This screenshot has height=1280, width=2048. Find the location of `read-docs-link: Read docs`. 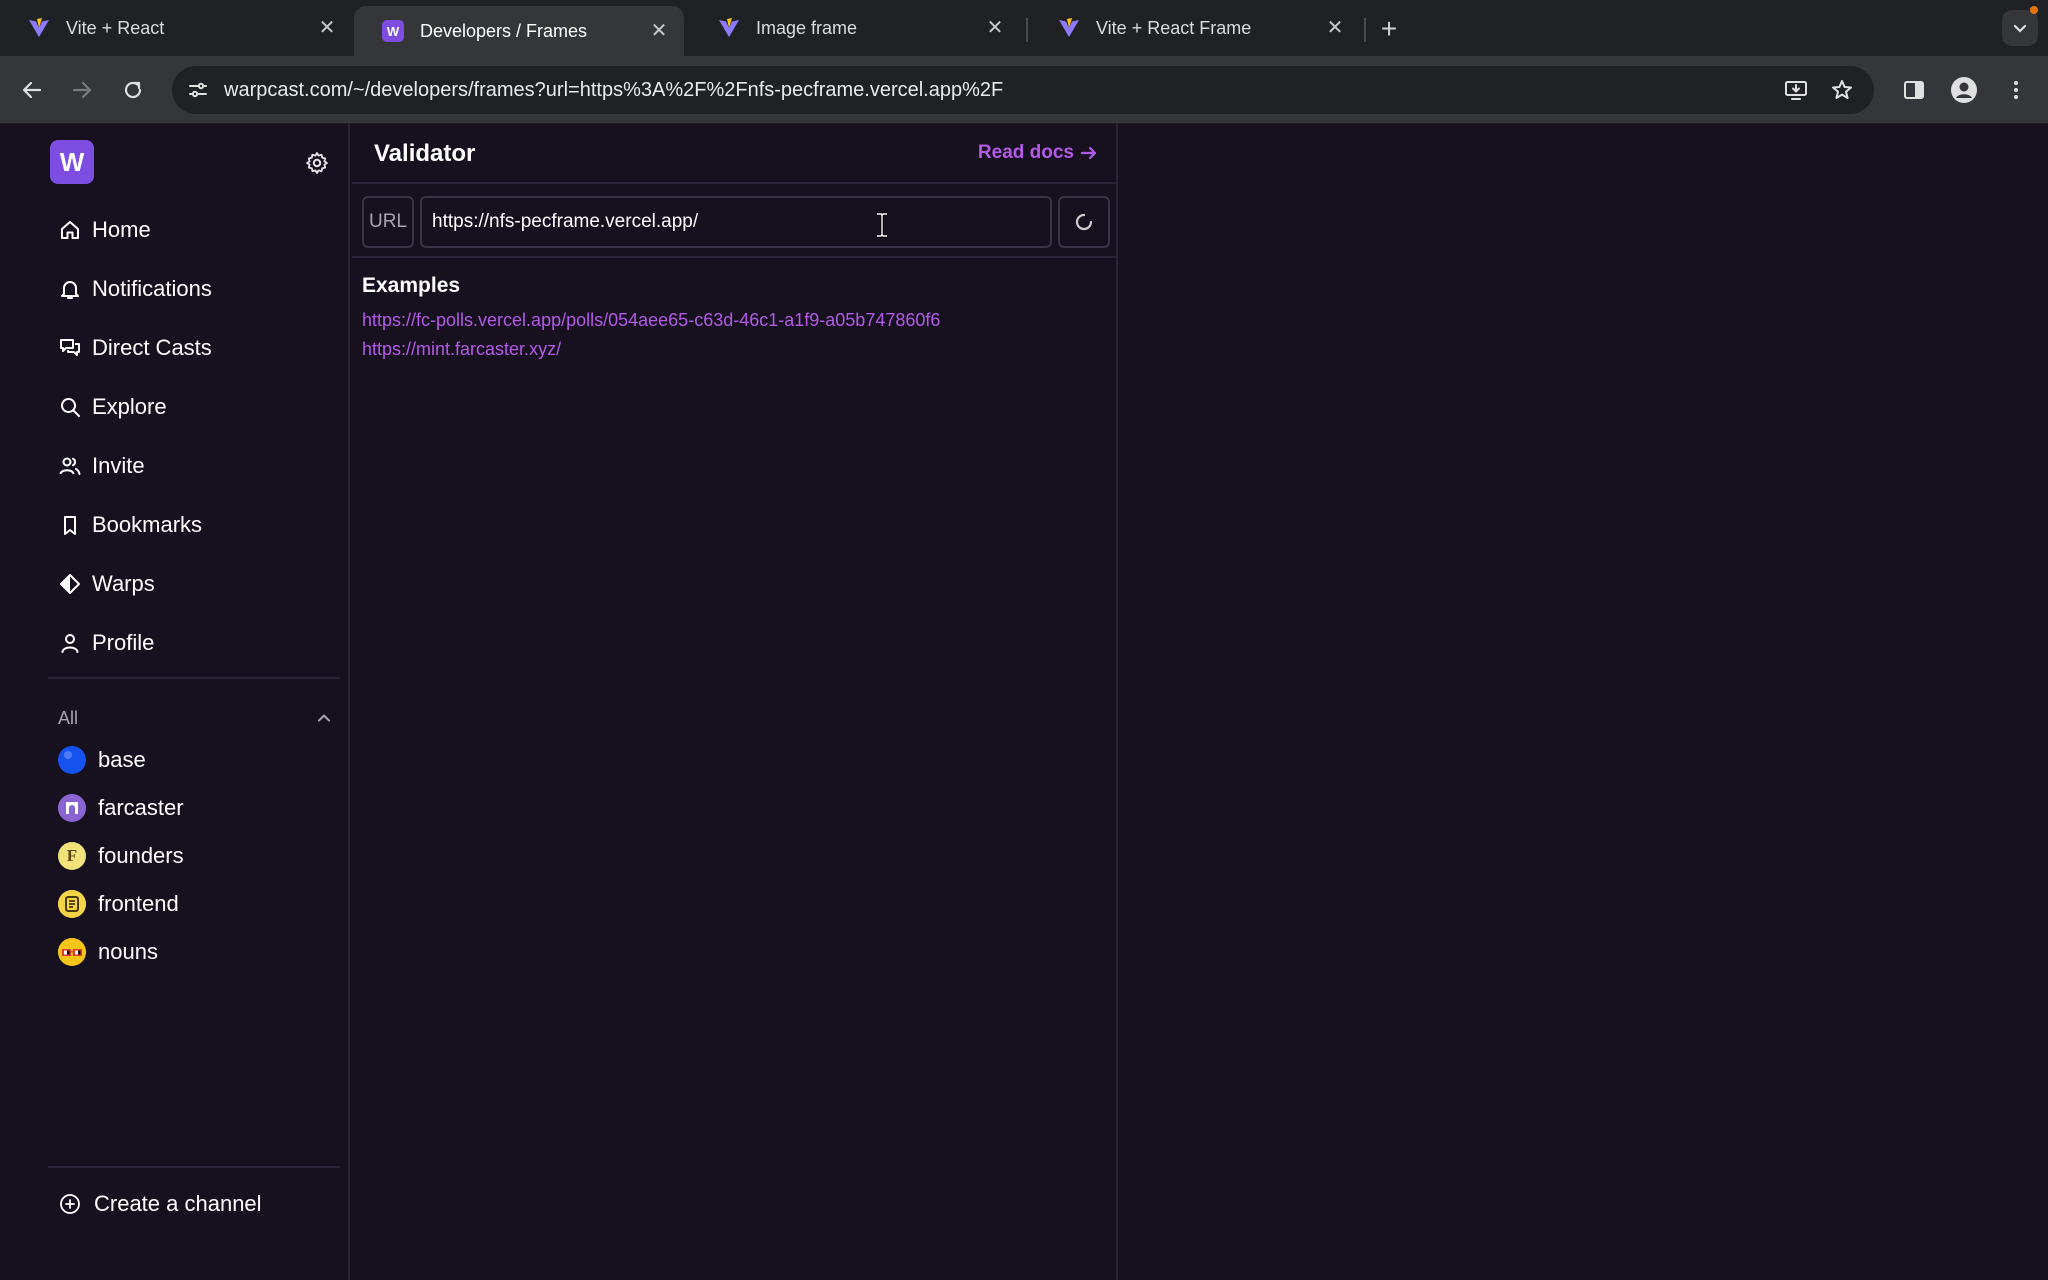

read-docs-link: Read docs is located at coordinates (1038, 153).